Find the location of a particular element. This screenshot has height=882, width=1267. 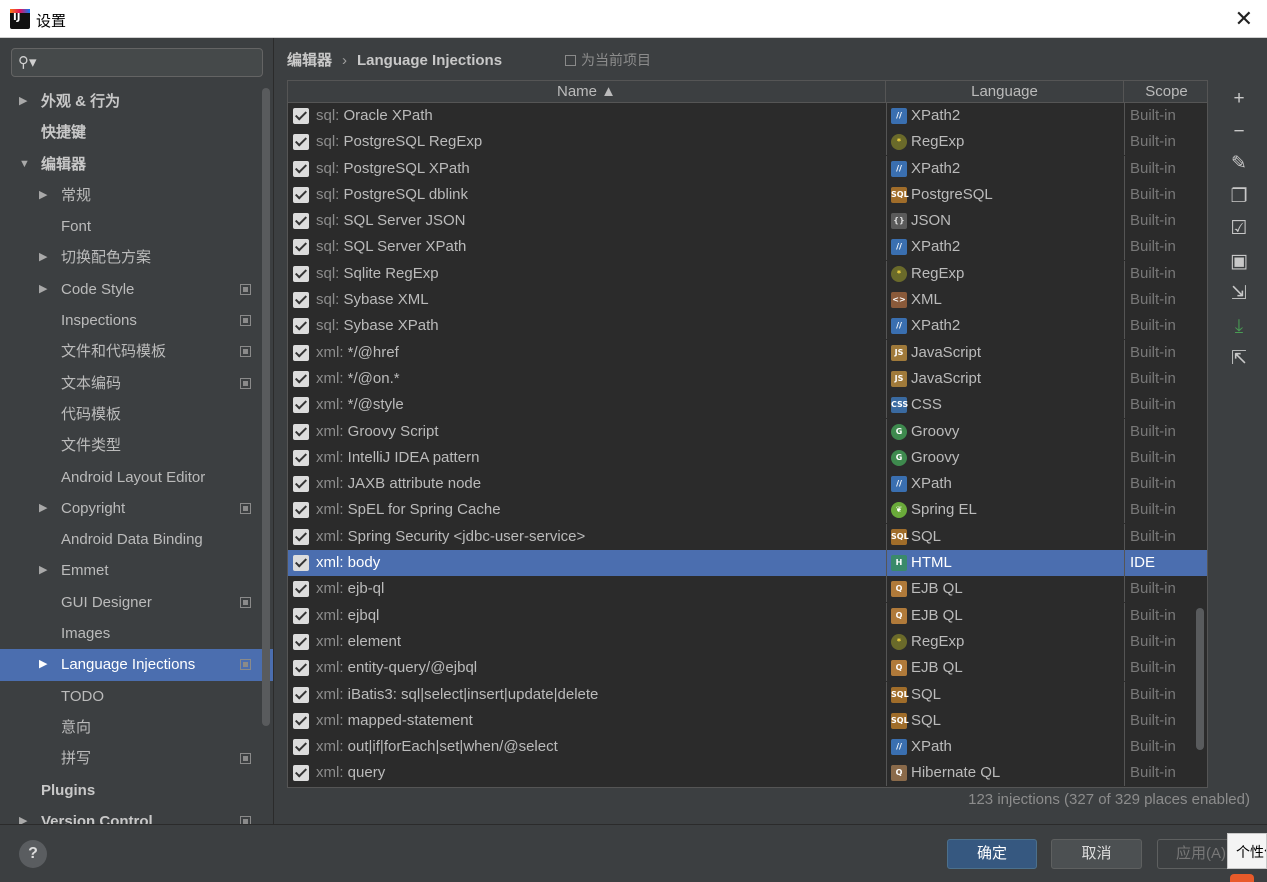

sidebar-item: ▶ Emmet is located at coordinates (136, 570).